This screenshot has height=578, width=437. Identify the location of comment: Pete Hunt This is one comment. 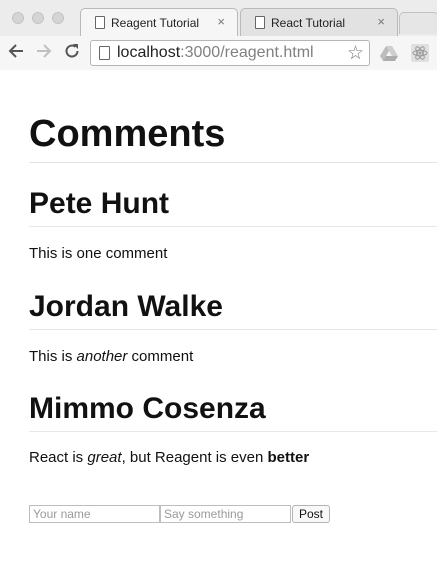
(233, 224).